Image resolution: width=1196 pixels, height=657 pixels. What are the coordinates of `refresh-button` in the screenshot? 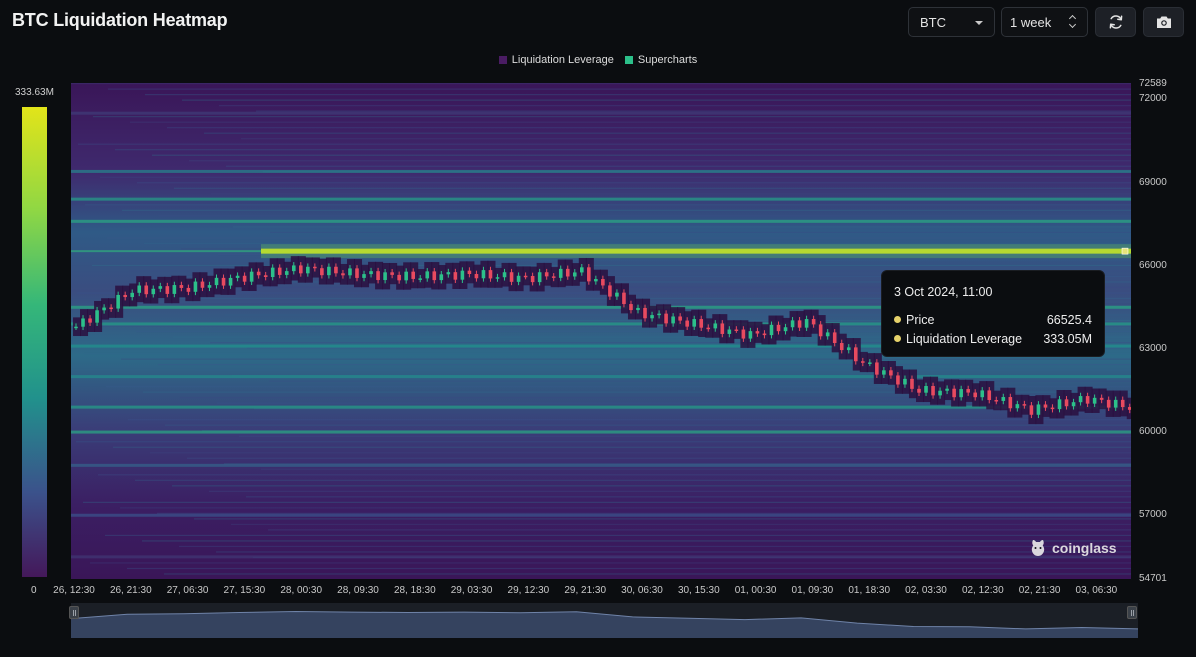 It's located at (1115, 22).